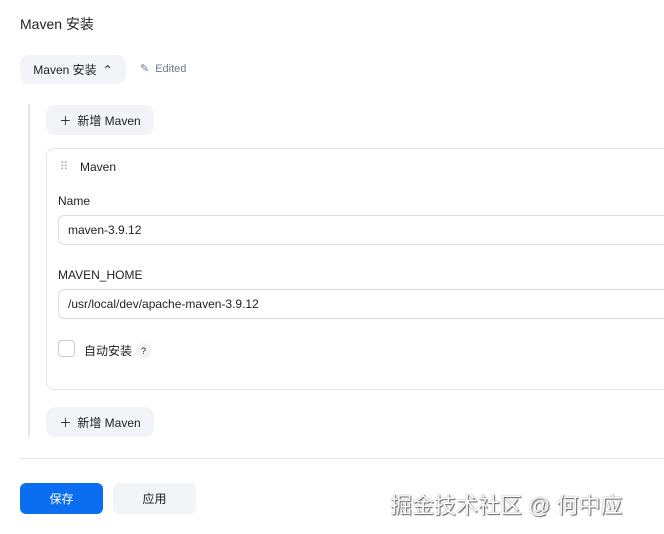 The height and width of the screenshot is (534, 664). Describe the element at coordinates (171, 68) in the screenshot. I see `edited-label: Edited` at that location.